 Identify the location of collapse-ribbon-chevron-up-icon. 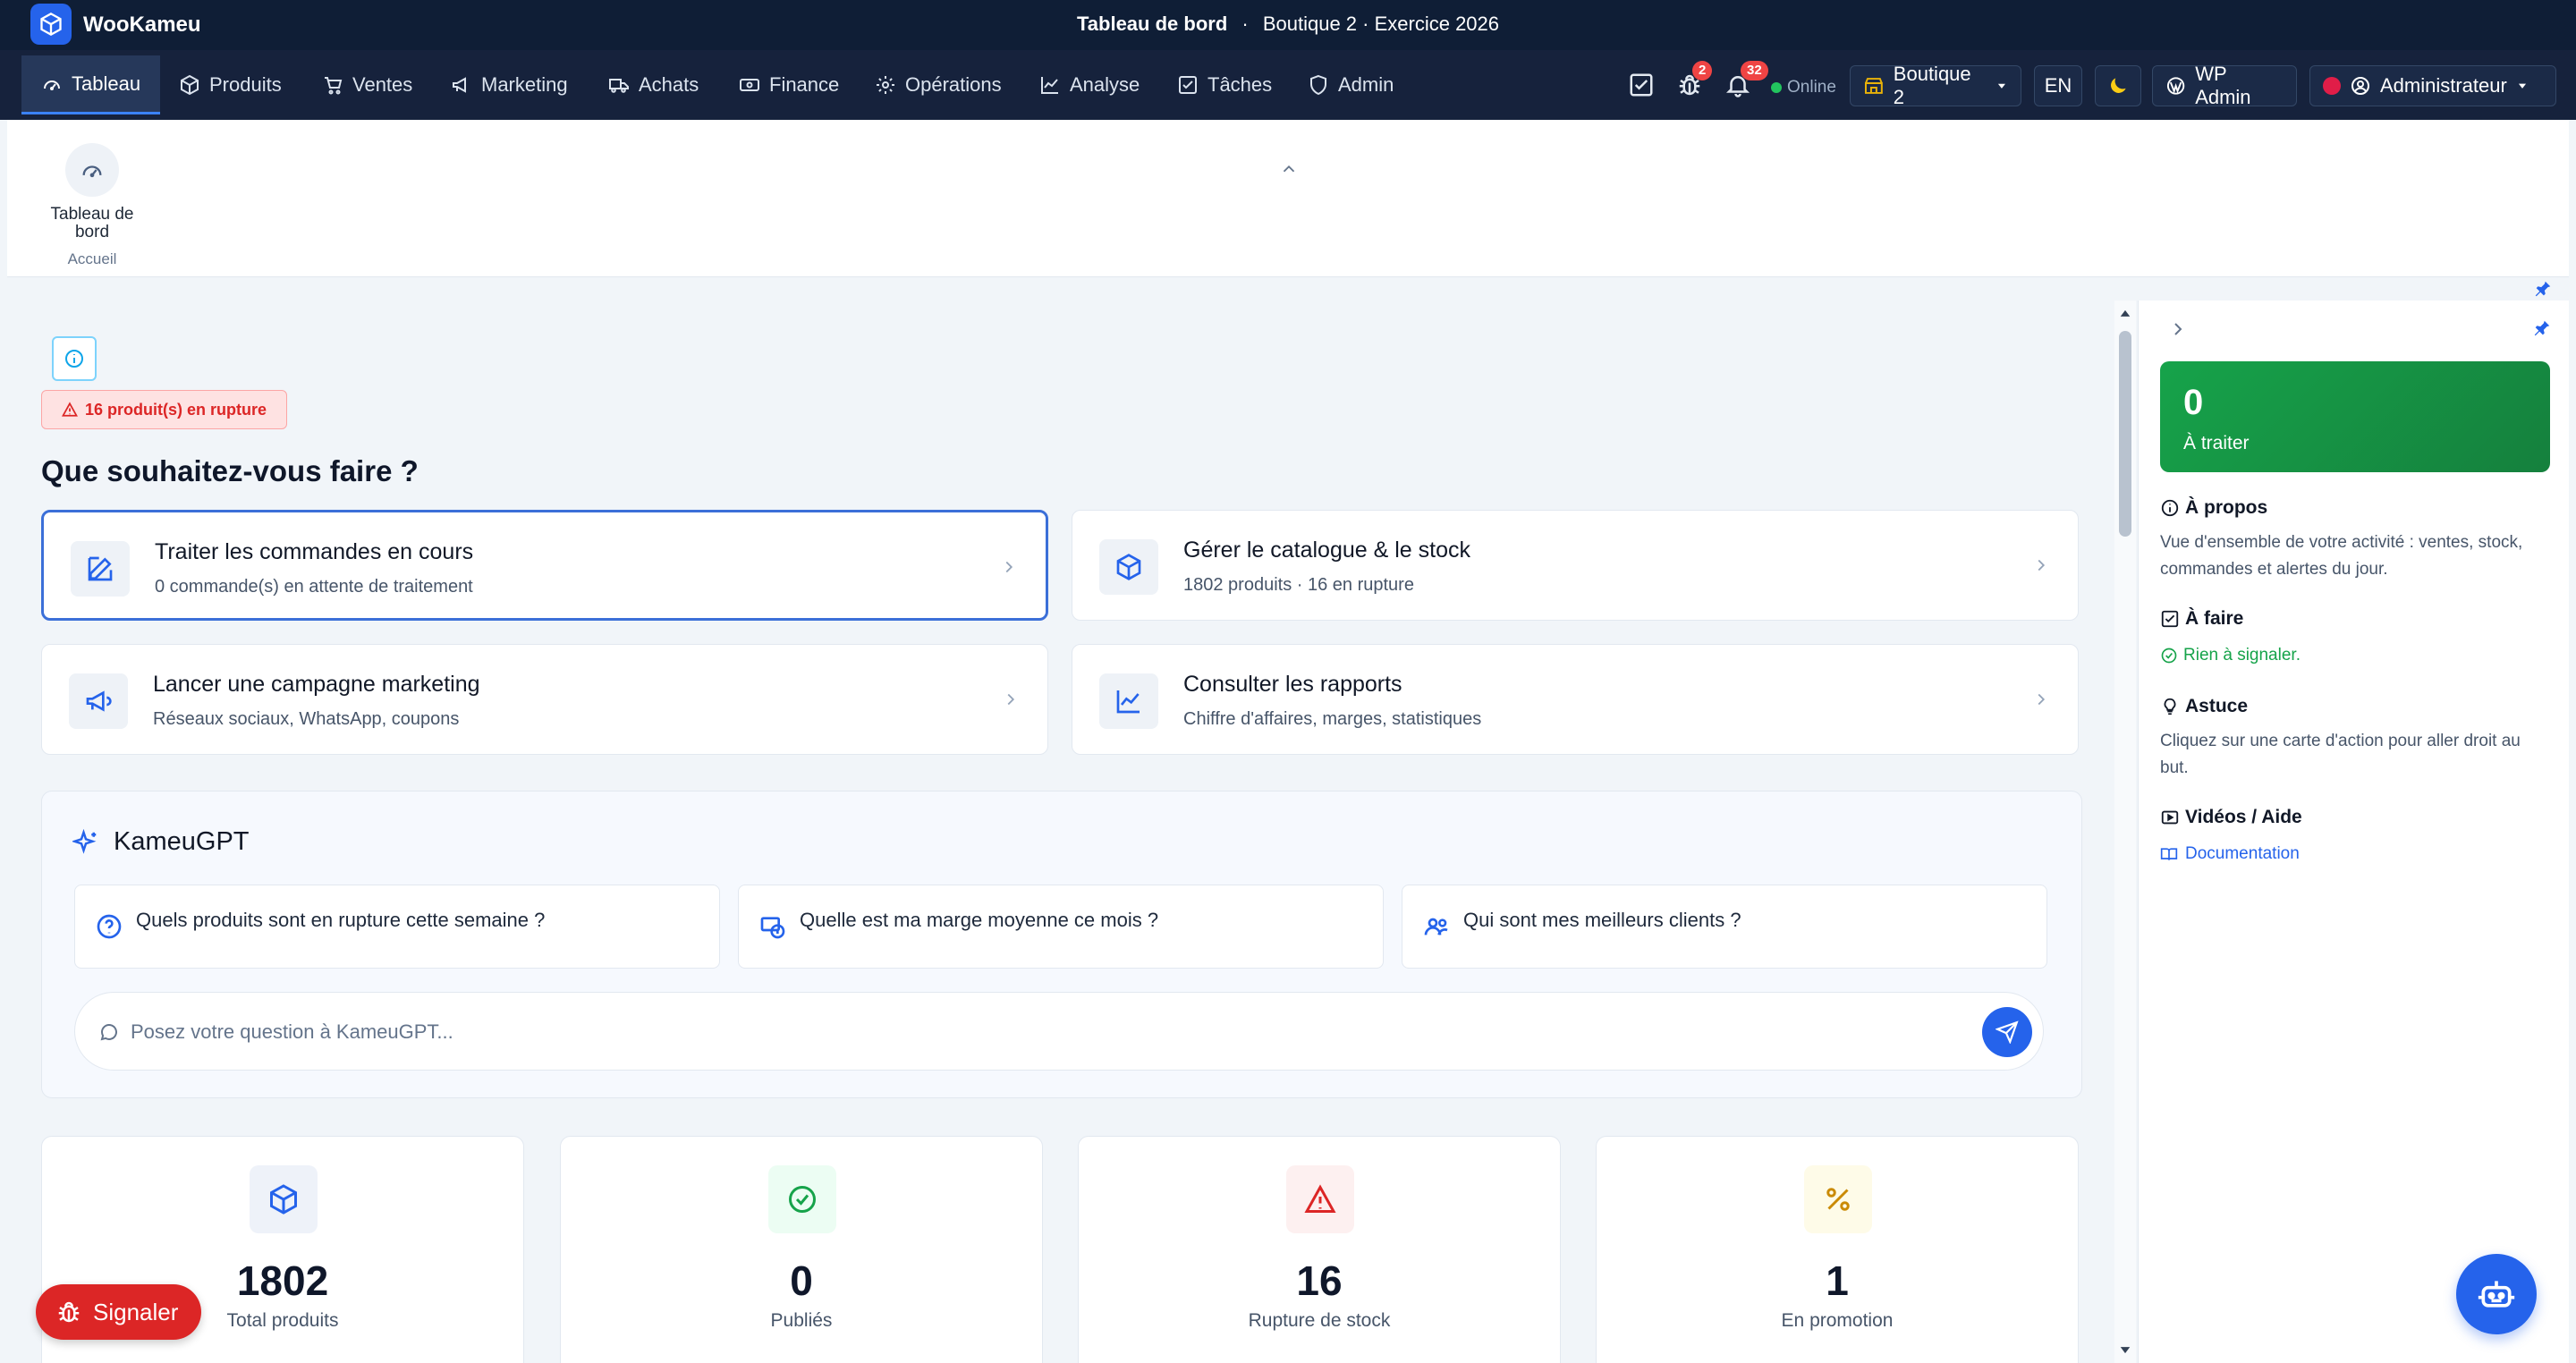
(1289, 169).